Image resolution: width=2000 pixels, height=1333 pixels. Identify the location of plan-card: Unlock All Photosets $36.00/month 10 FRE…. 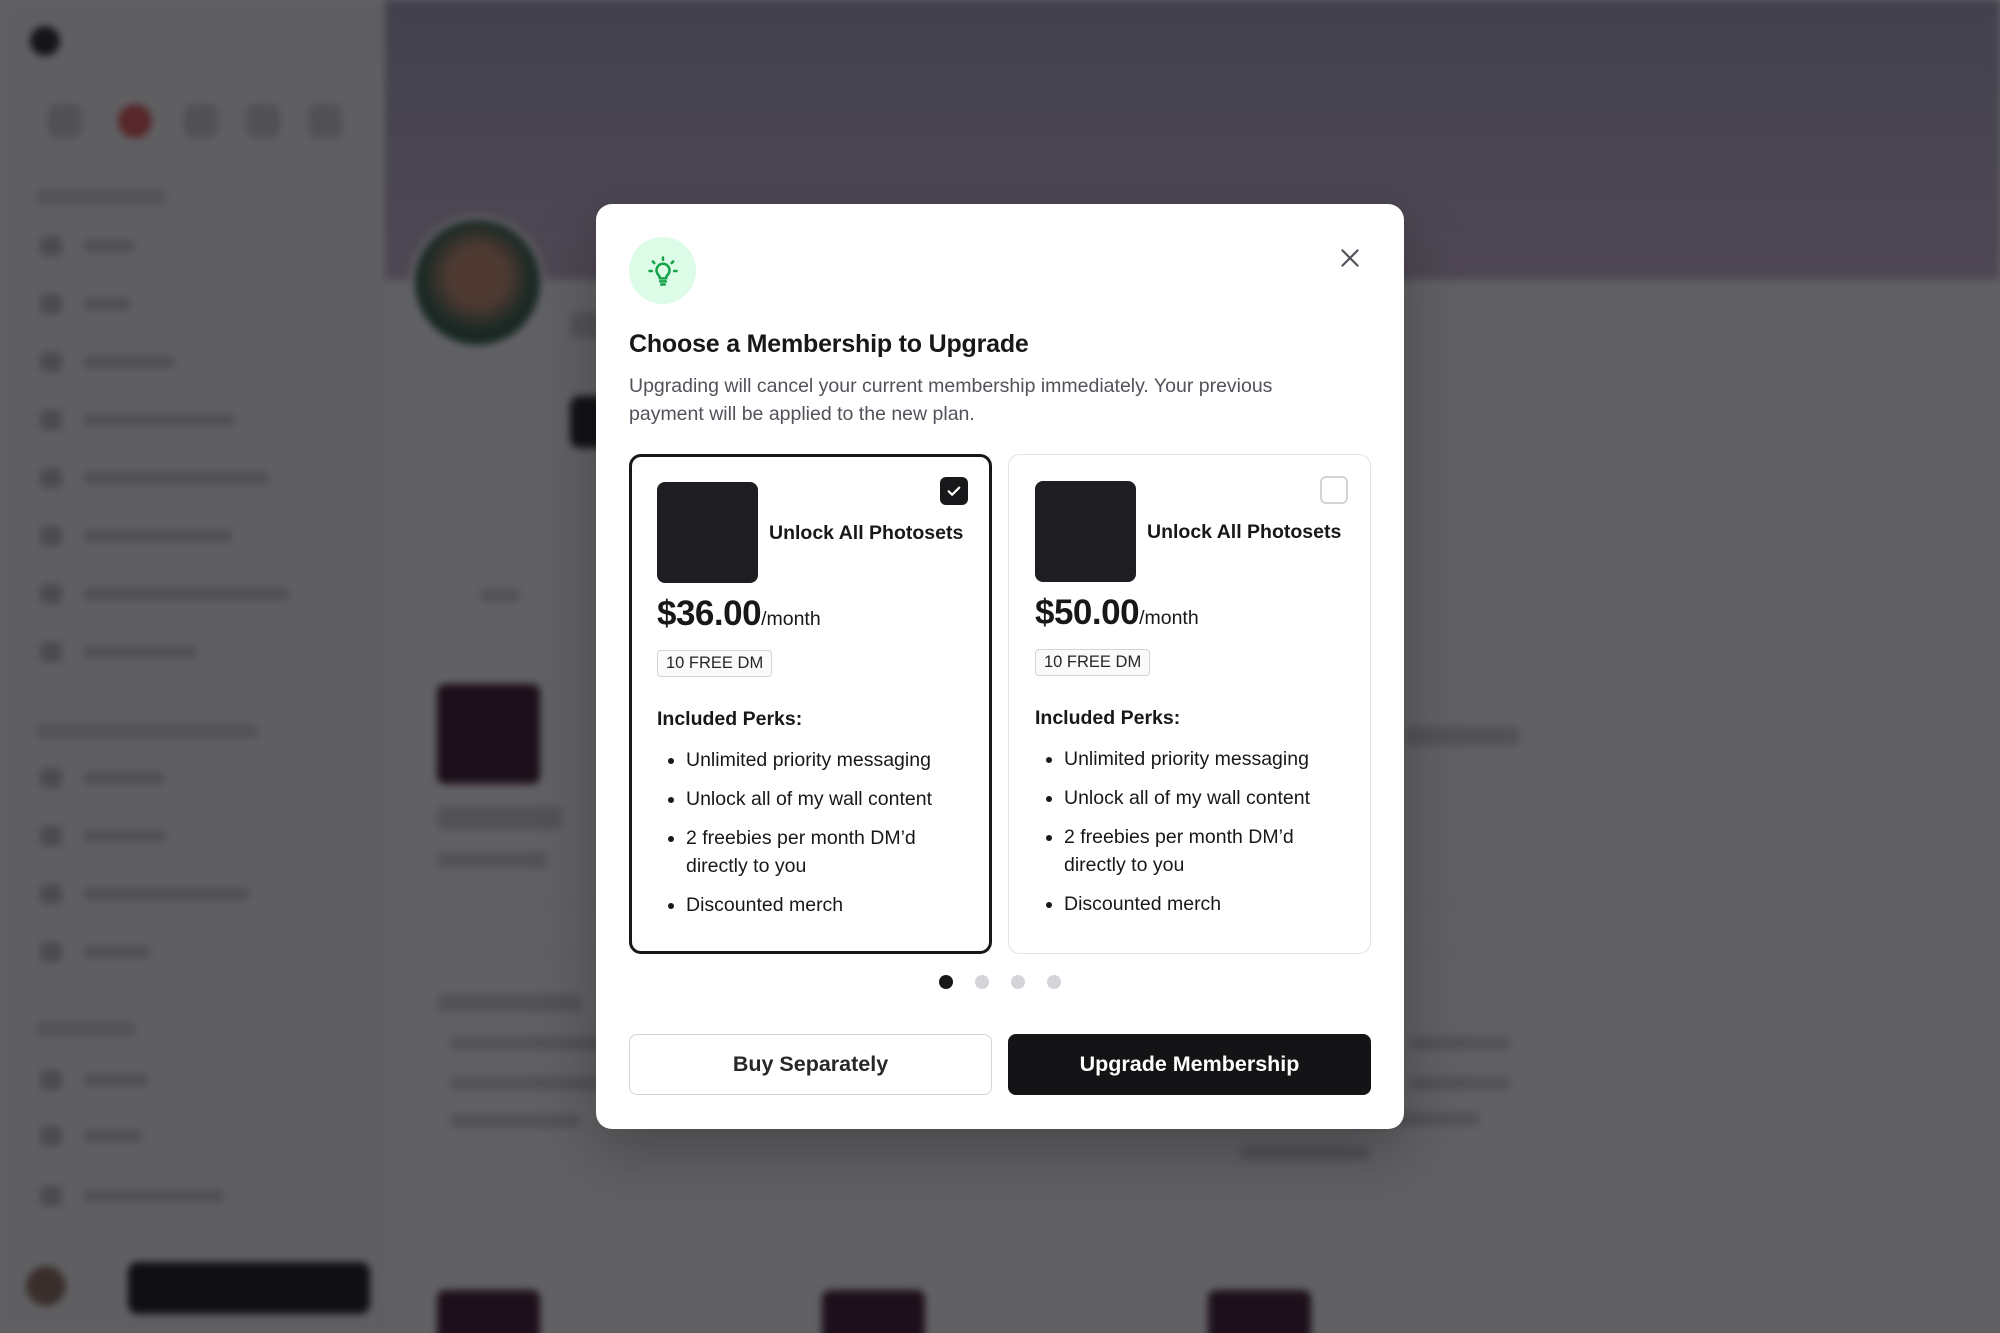
(810, 704).